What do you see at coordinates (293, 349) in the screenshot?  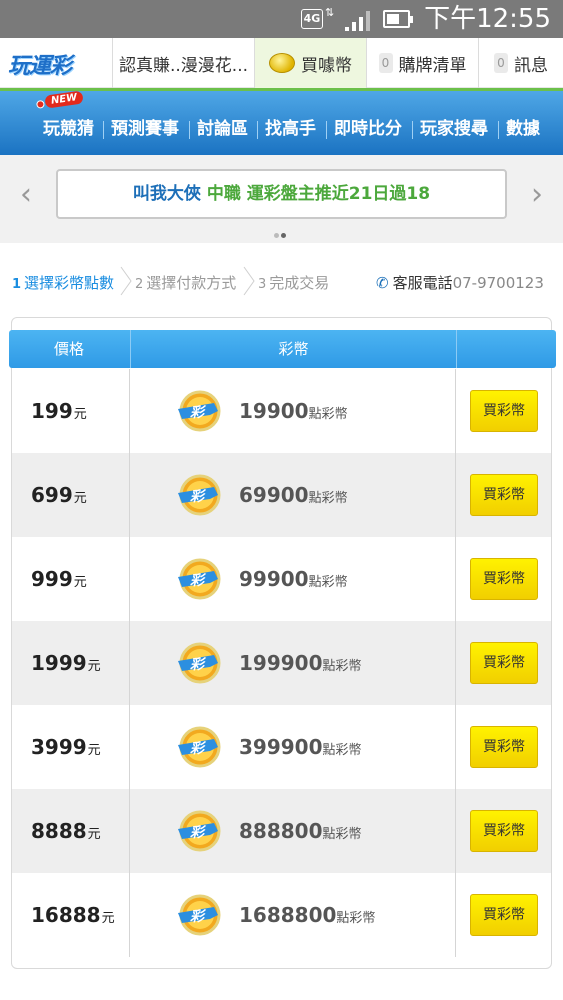 I see `header-coins: 彩幣` at bounding box center [293, 349].